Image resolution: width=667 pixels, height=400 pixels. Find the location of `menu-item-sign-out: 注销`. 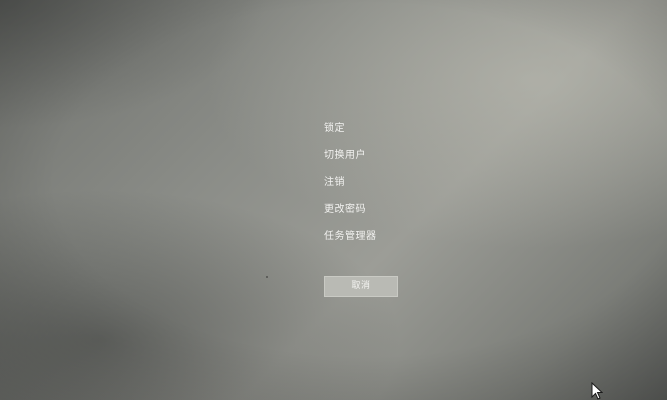

menu-item-sign-out: 注销 is located at coordinates (384, 183).